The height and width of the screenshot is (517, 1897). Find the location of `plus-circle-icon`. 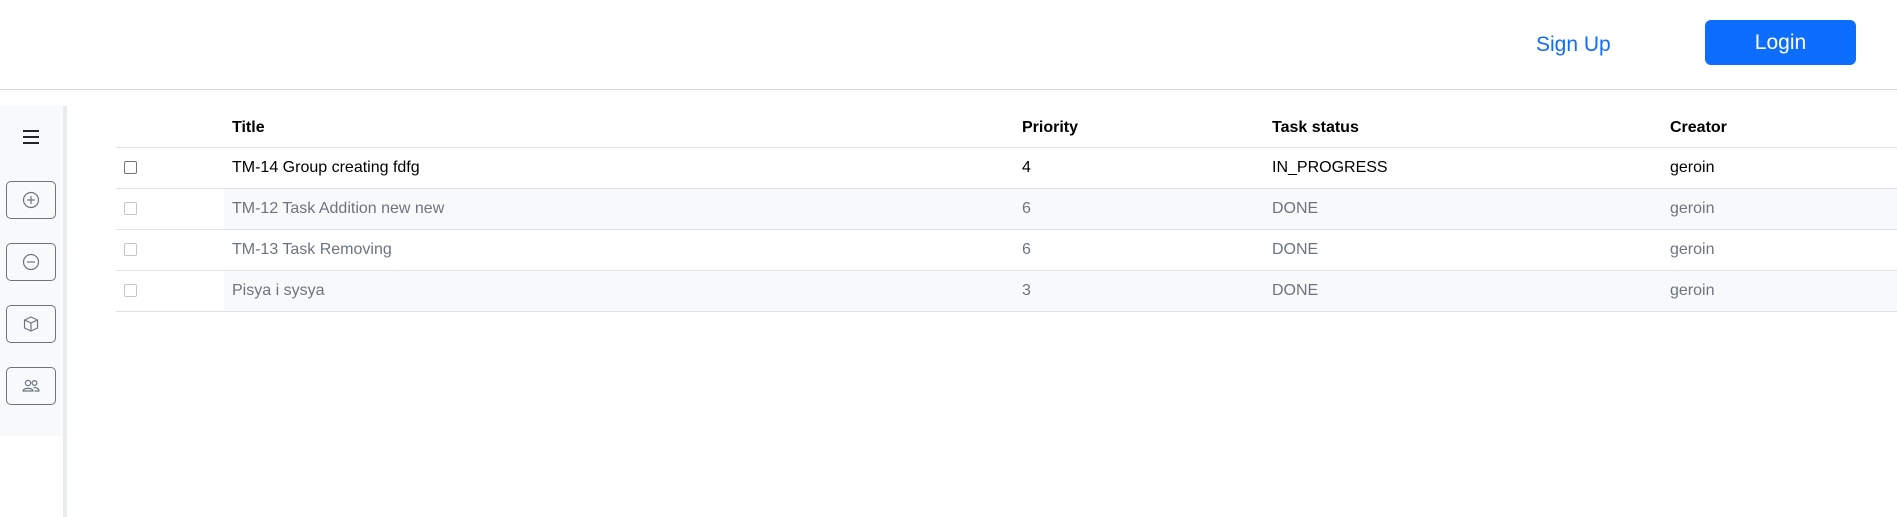

plus-circle-icon is located at coordinates (31, 200).